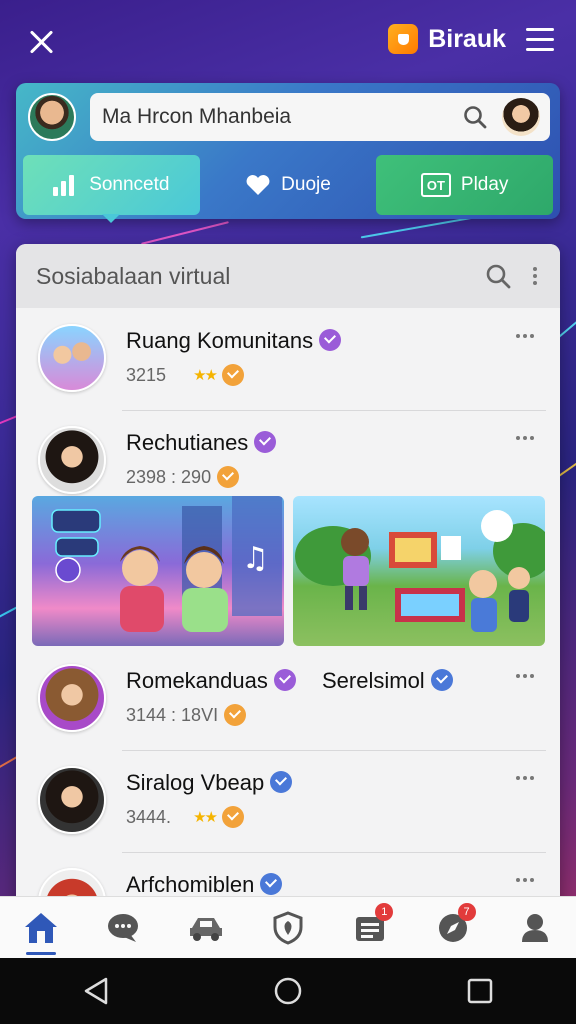  I want to click on media-card-friends: ♫, so click(158, 571).